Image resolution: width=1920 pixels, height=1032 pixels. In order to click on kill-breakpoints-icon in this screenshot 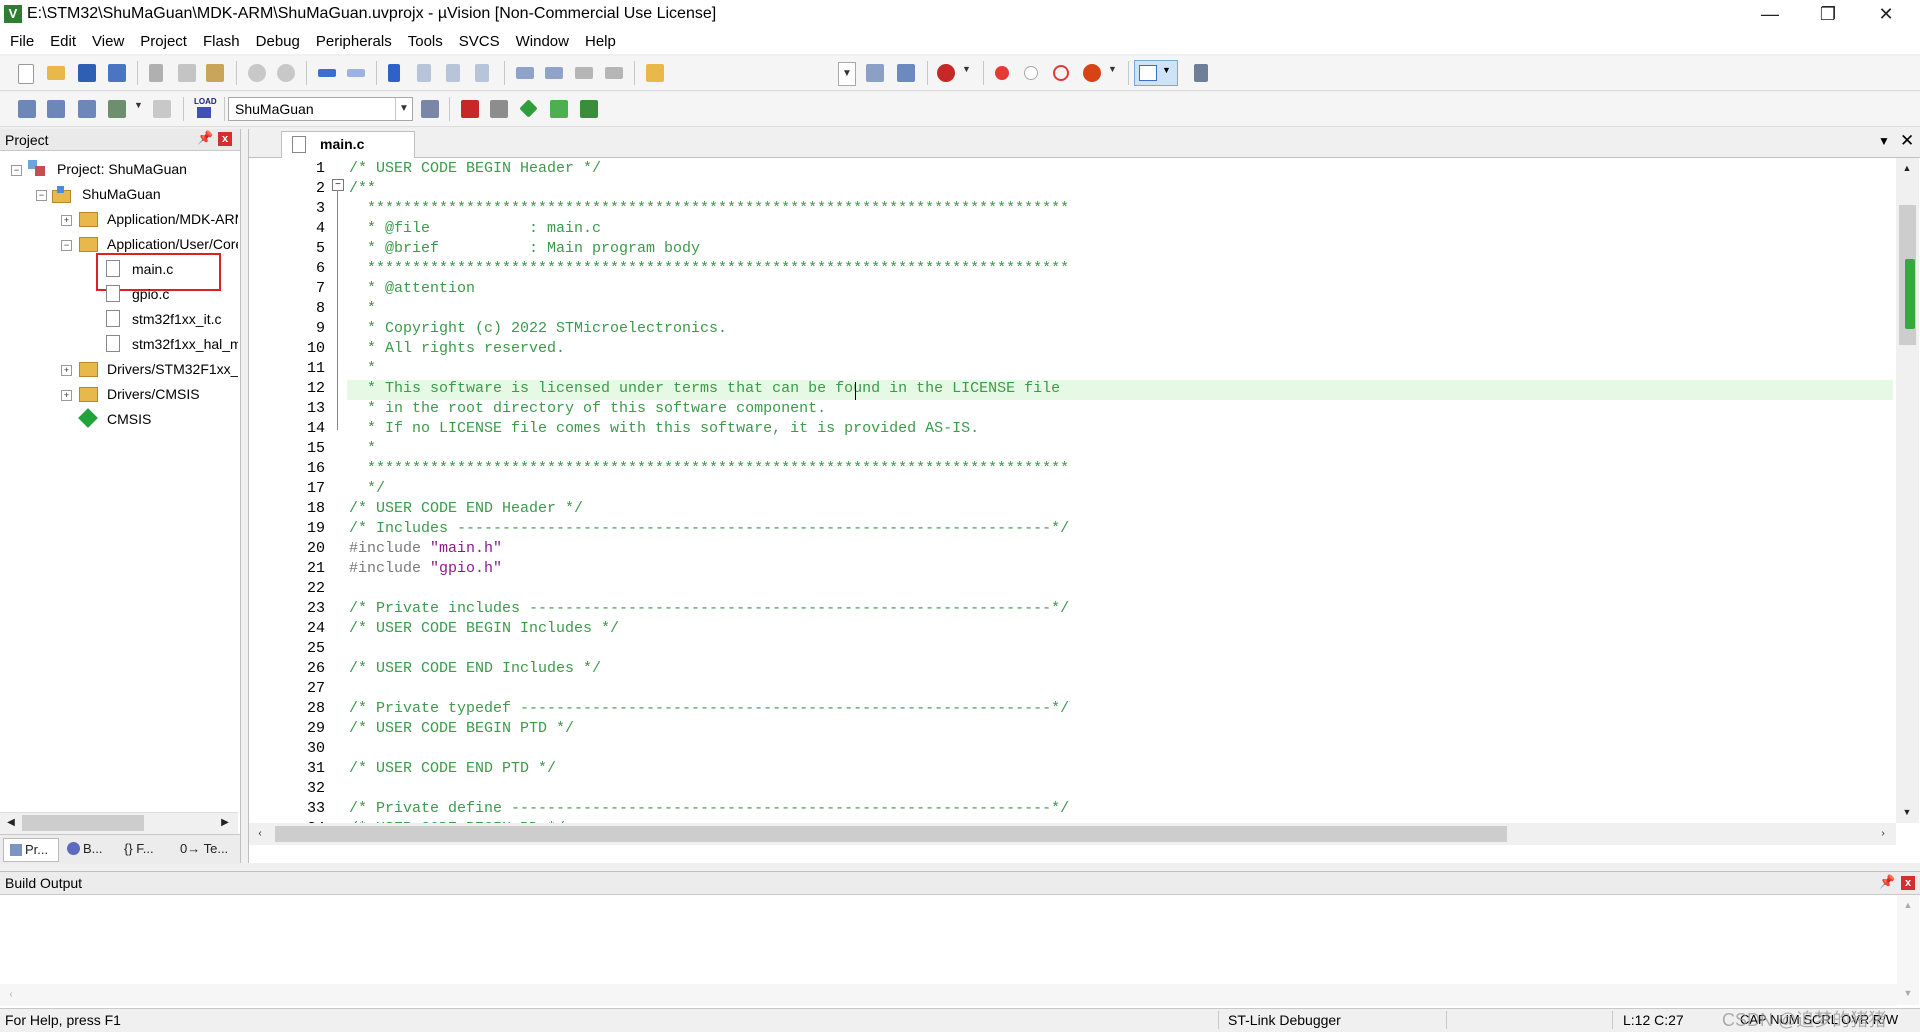, I will do `click(1092, 73)`.